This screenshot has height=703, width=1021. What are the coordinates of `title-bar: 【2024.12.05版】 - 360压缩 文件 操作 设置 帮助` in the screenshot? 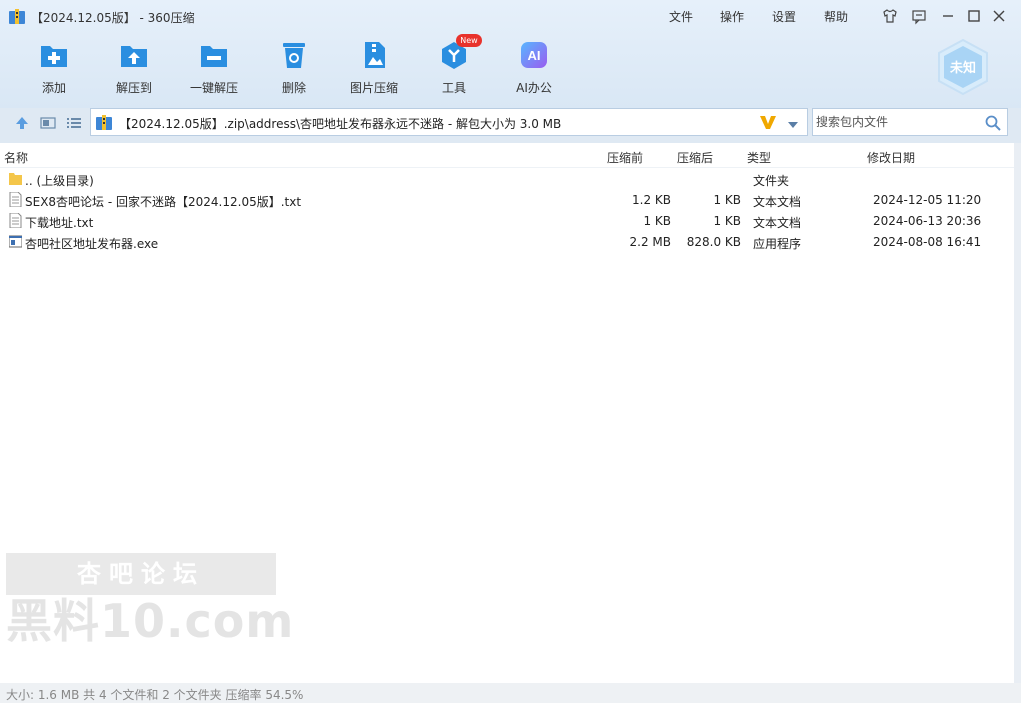 It's located at (510, 16).